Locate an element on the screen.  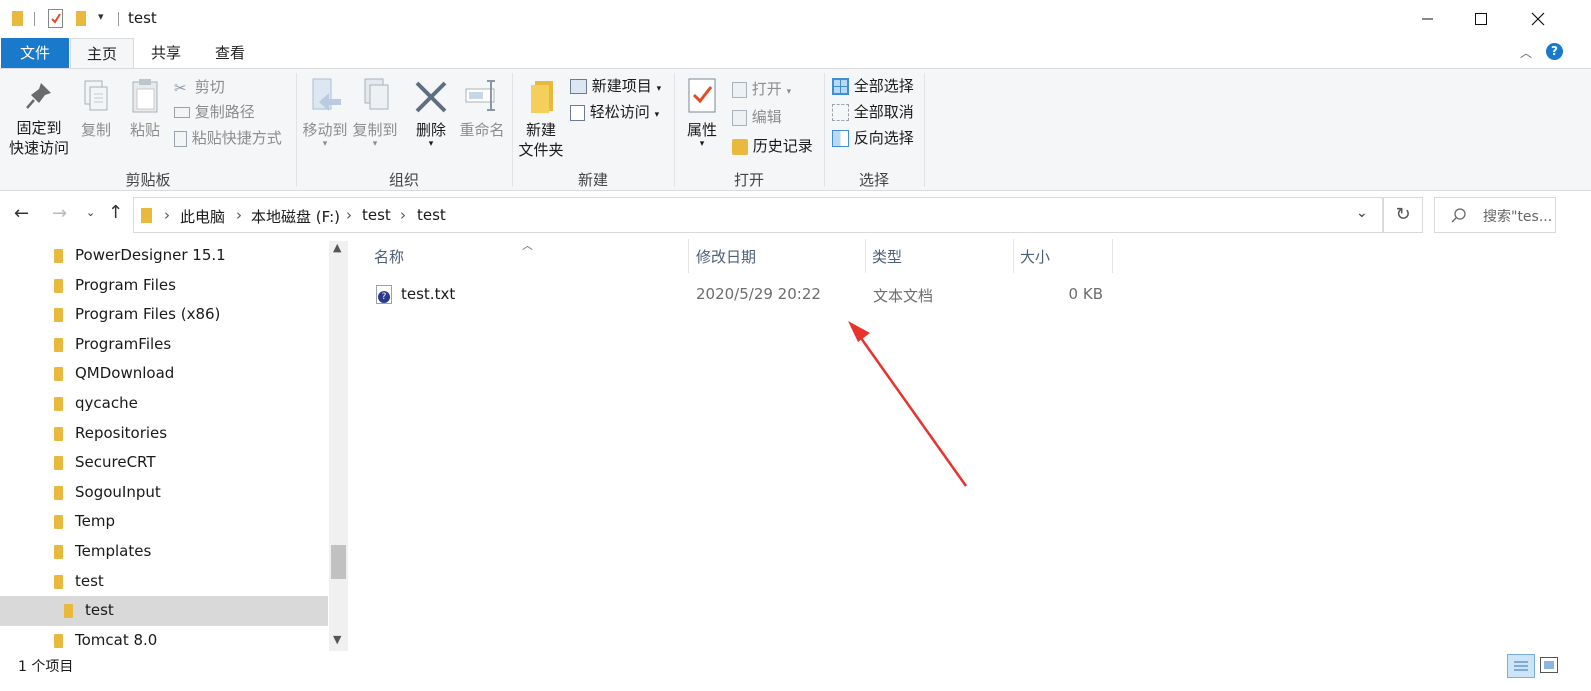
nav-item: QMDownload is located at coordinates (164, 374).